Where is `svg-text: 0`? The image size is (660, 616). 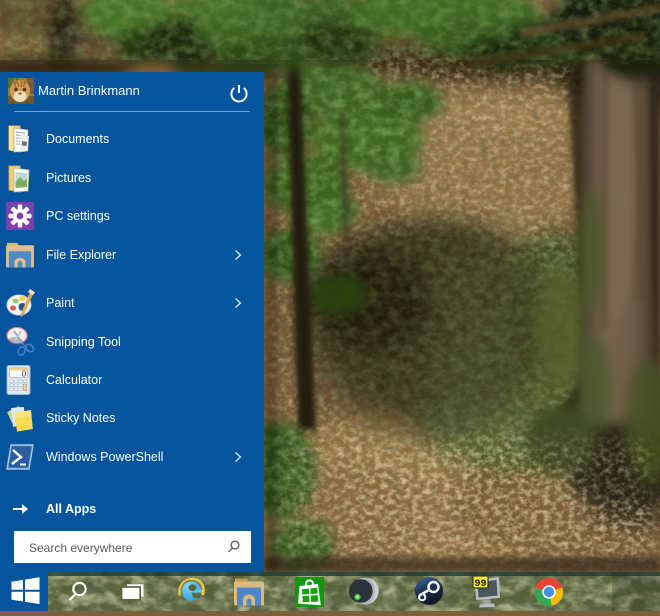 svg-text: 0 is located at coordinates (24, 374).